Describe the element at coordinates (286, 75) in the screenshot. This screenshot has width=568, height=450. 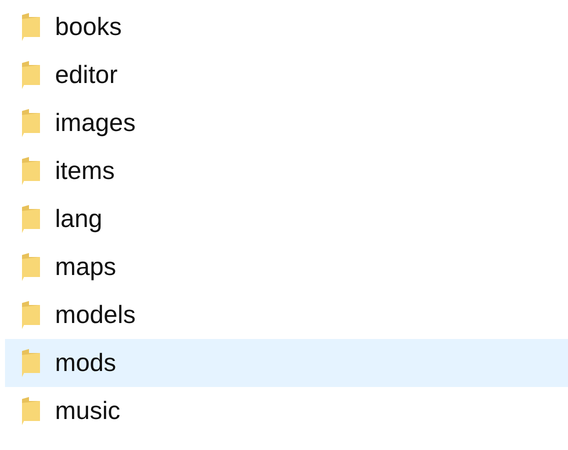
I see `folder-row: editor` at that location.